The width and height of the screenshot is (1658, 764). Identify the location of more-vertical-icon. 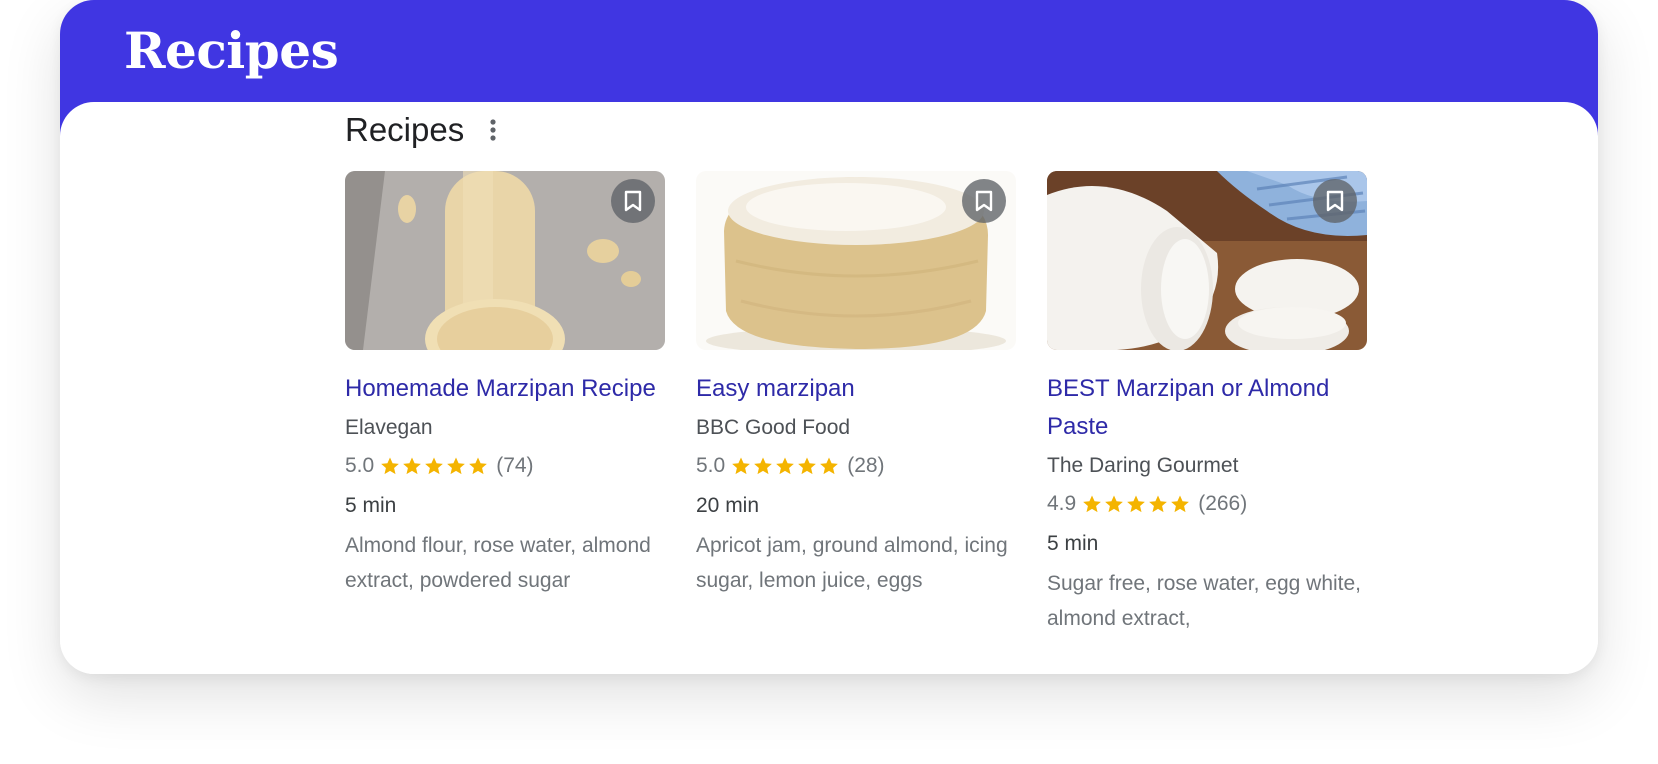
(493, 130).